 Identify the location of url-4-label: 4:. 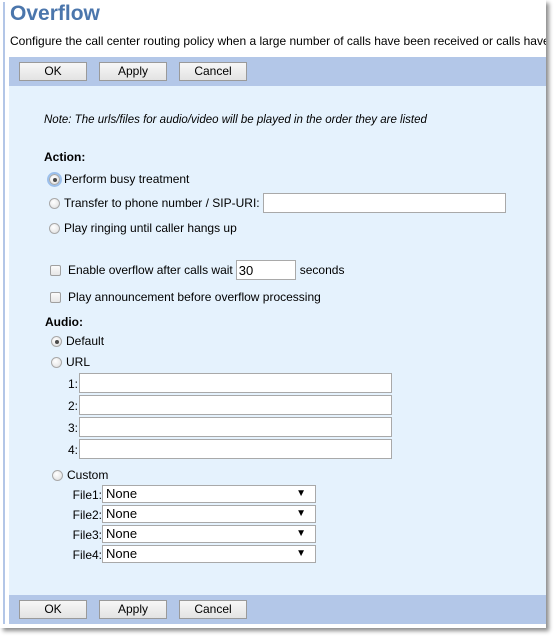
(72, 450).